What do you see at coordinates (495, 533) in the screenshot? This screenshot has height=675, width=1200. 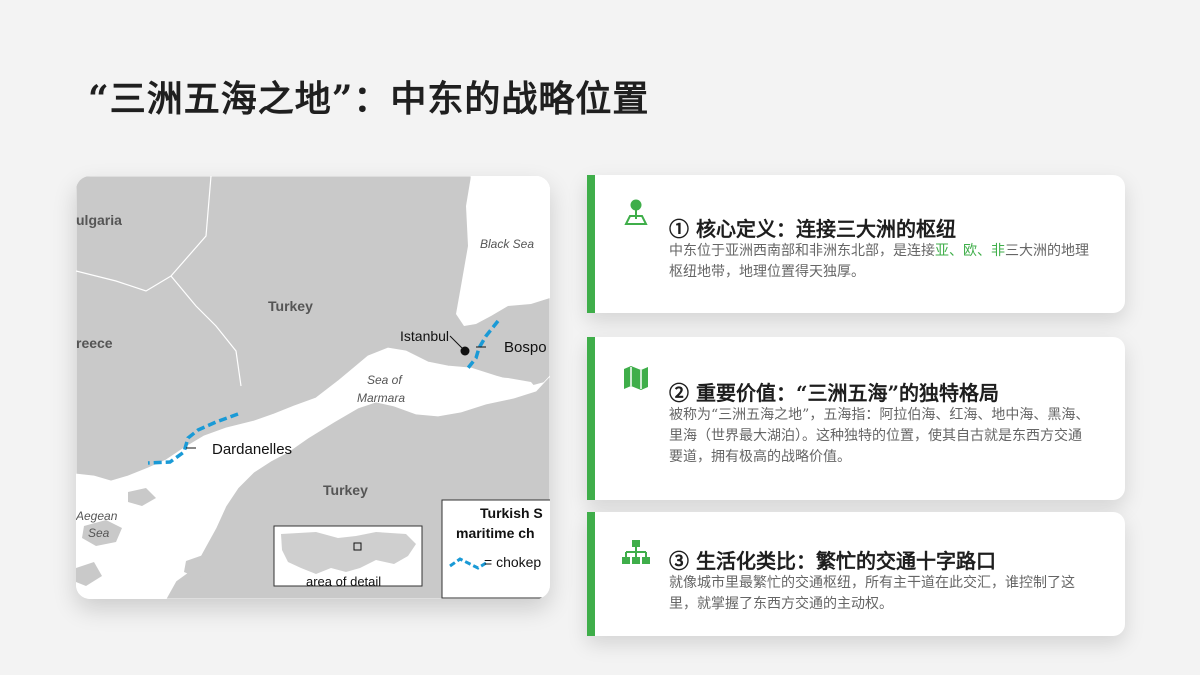 I see `legend-title-line2: maritime ch` at bounding box center [495, 533].